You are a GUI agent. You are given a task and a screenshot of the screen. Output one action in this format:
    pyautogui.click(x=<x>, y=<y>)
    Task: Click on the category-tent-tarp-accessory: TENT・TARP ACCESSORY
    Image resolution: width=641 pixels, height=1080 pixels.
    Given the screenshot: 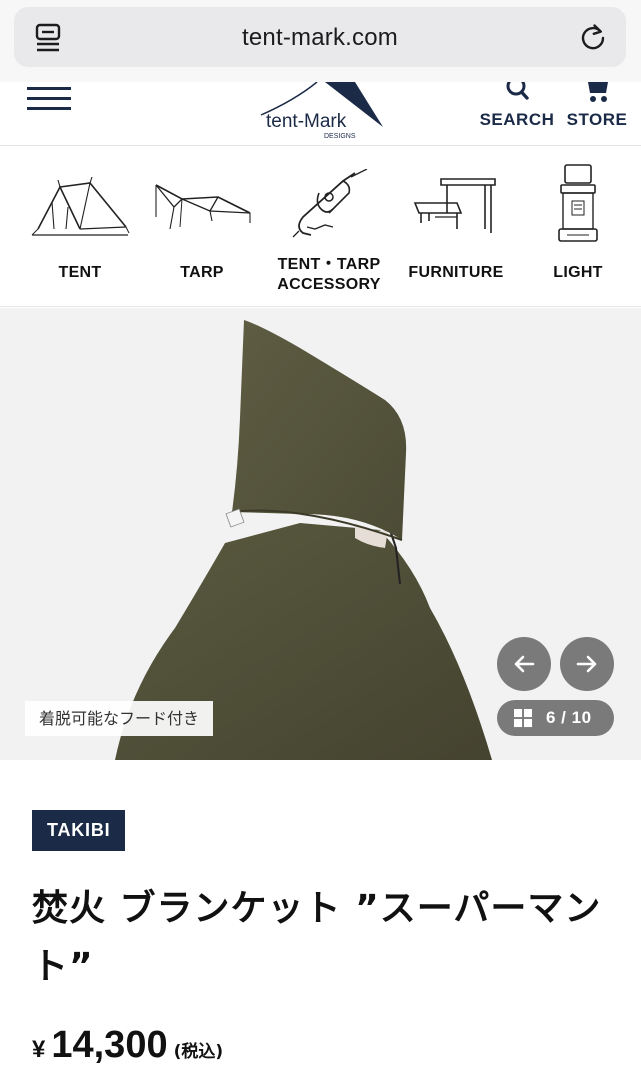 What is the action you would take?
    pyautogui.click(x=329, y=227)
    